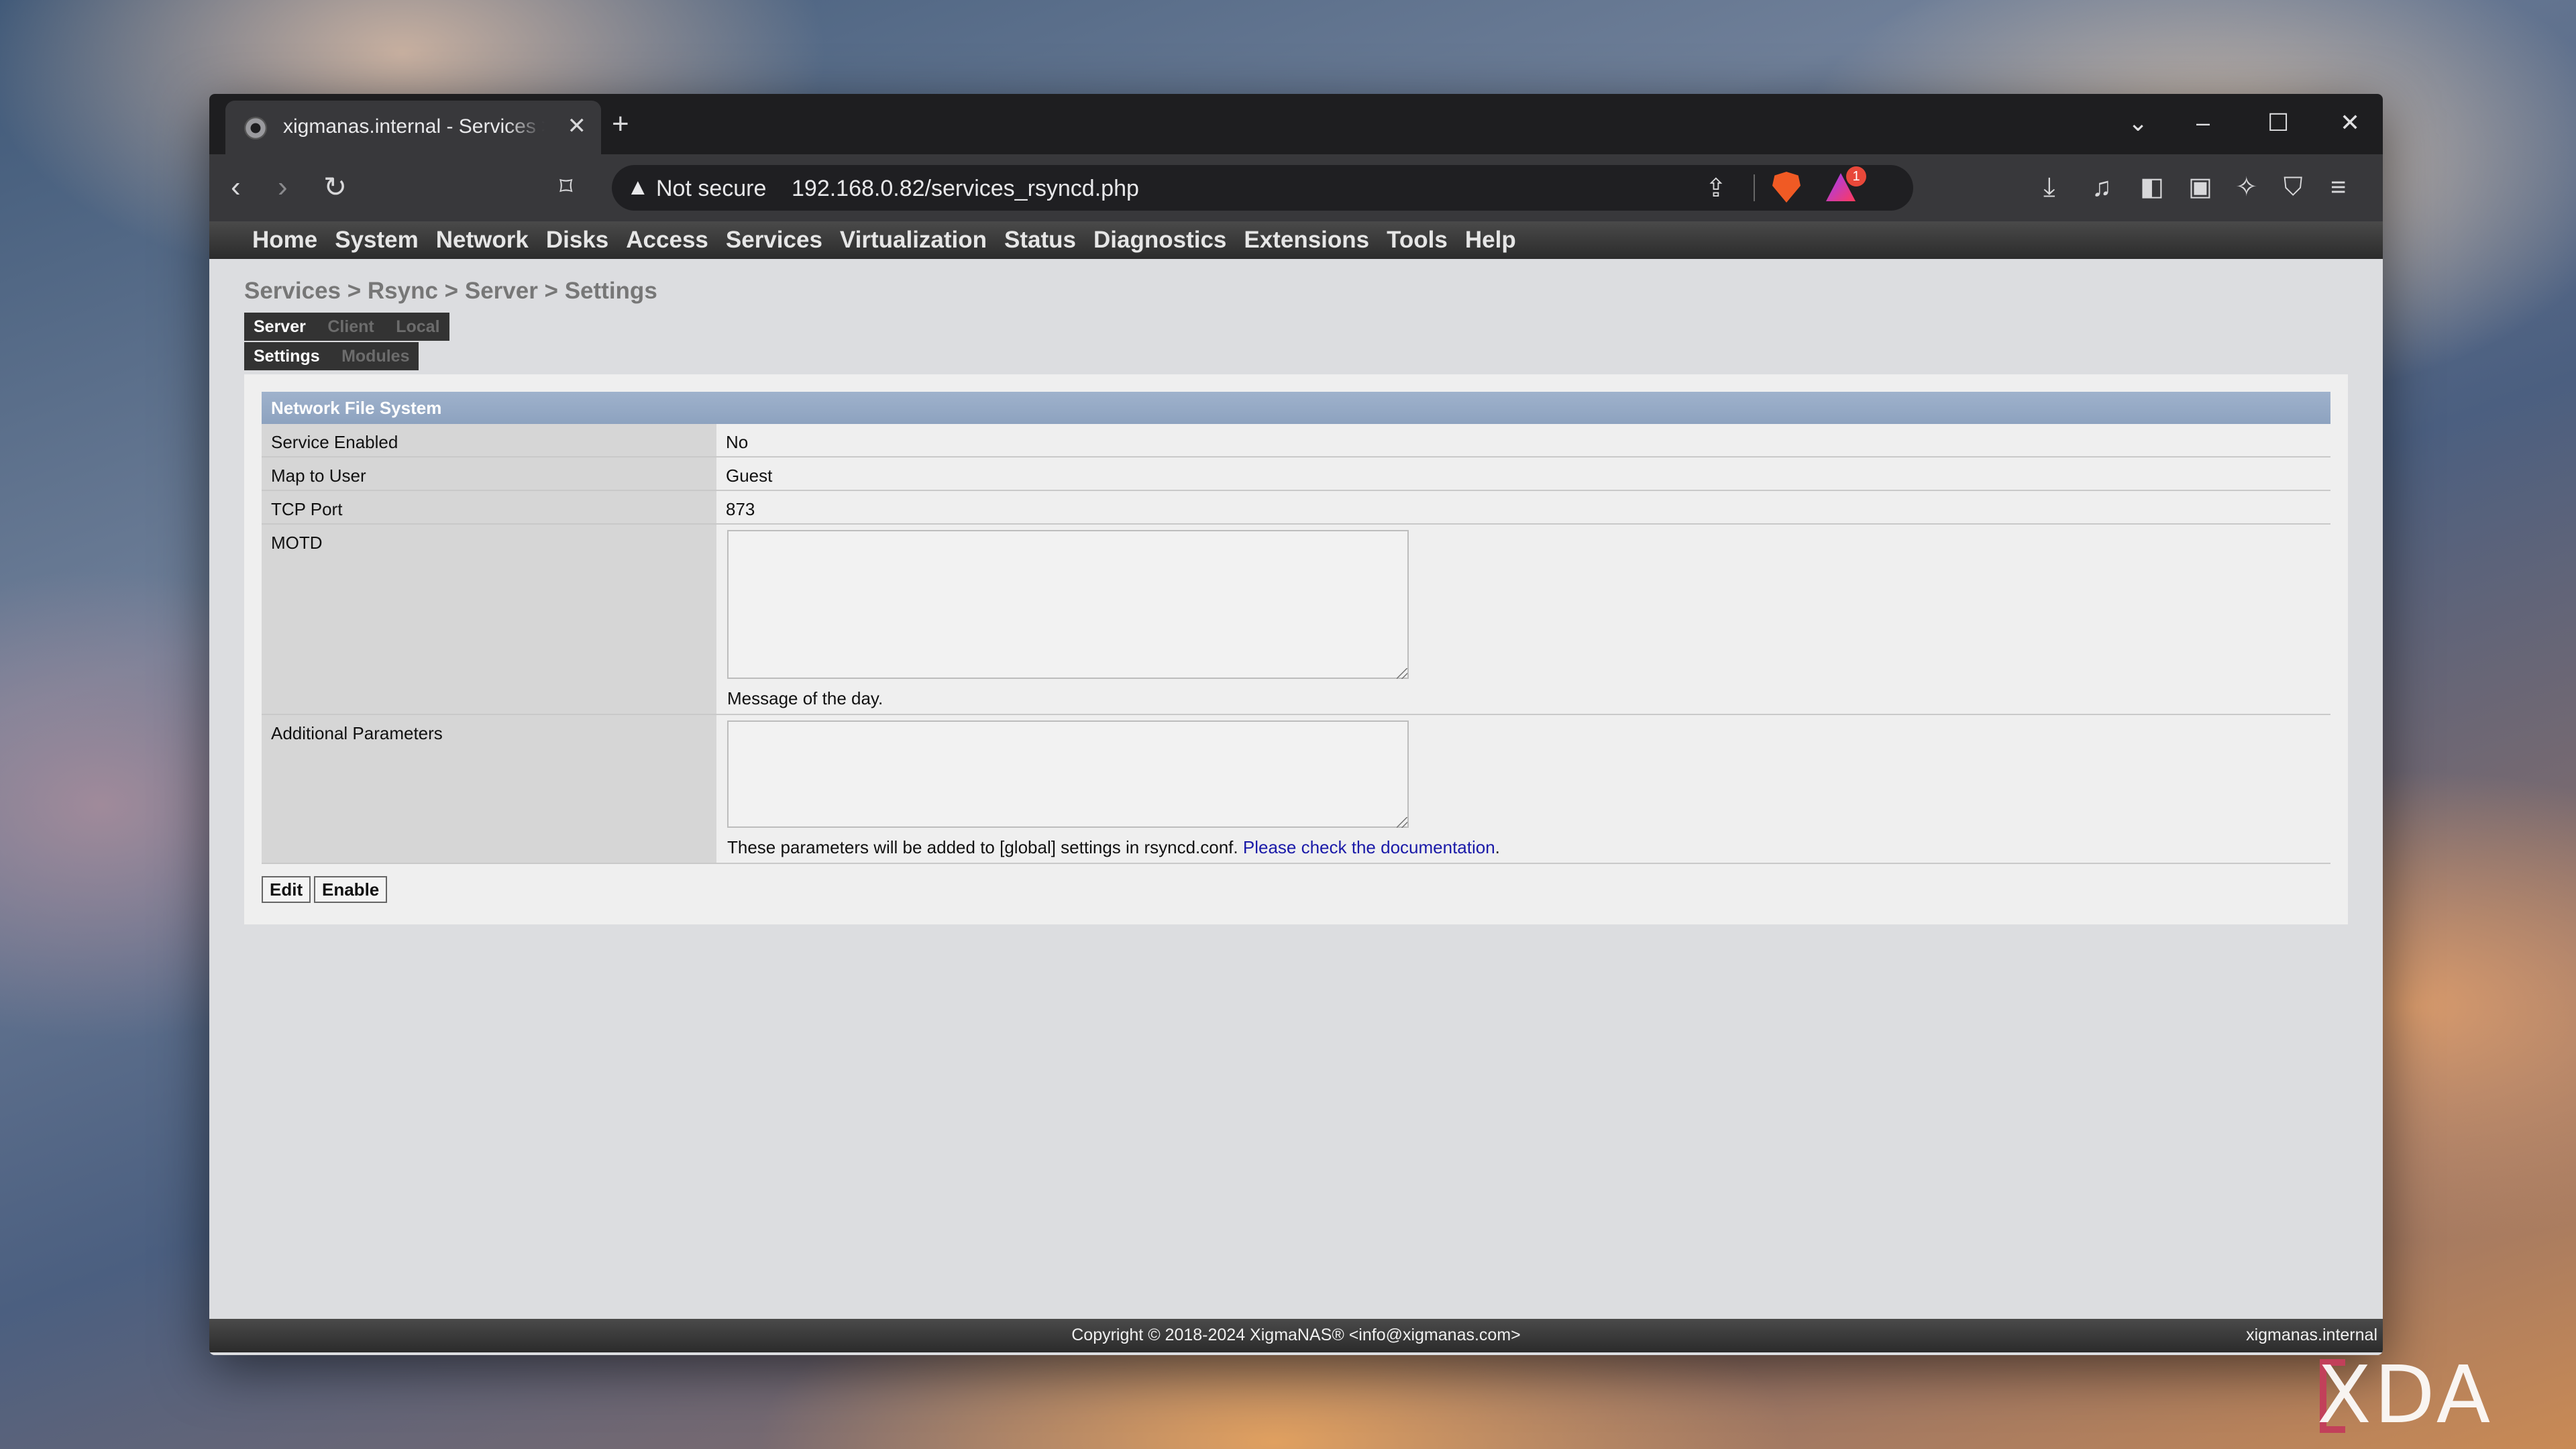  I want to click on warning-icon: ▲, so click(638, 187).